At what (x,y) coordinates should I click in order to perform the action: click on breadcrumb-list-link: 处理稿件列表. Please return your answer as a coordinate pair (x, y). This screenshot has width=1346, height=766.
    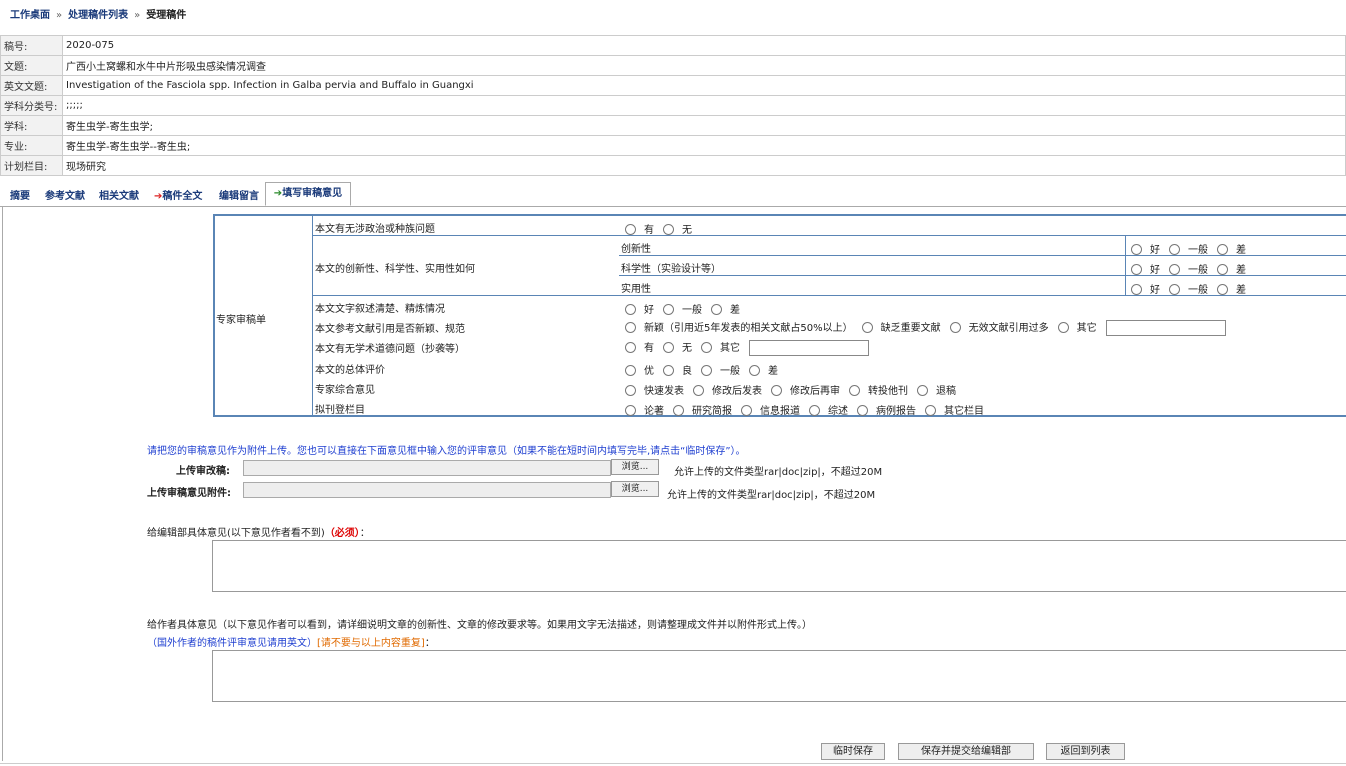
    Looking at the image, I should click on (98, 15).